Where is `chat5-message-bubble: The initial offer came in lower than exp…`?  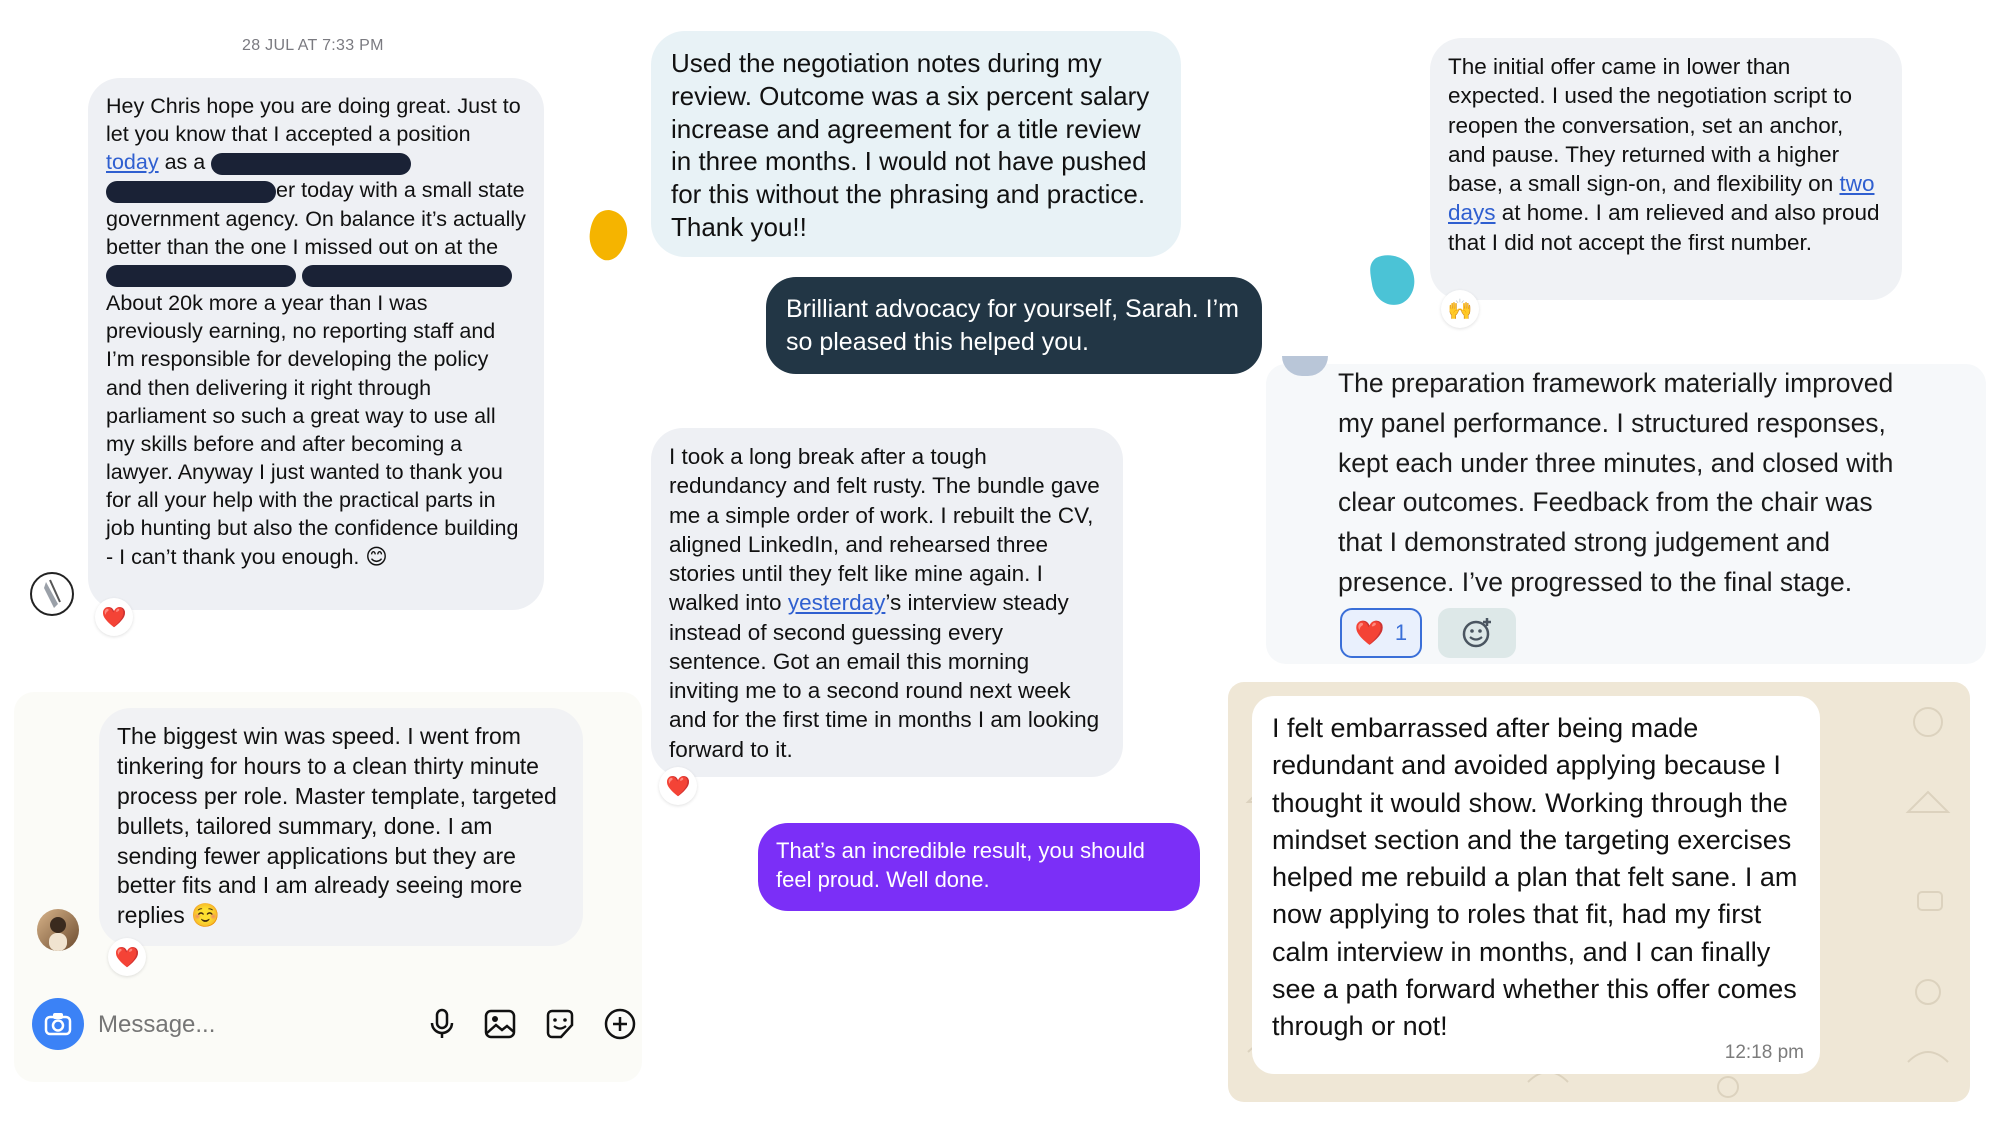 chat5-message-bubble: The initial offer came in lower than exp… is located at coordinates (1666, 169).